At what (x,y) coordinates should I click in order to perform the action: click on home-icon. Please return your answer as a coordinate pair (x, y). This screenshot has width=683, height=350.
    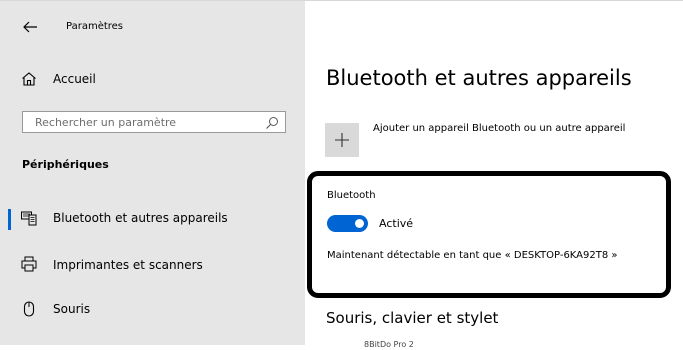
    Looking at the image, I should click on (29, 79).